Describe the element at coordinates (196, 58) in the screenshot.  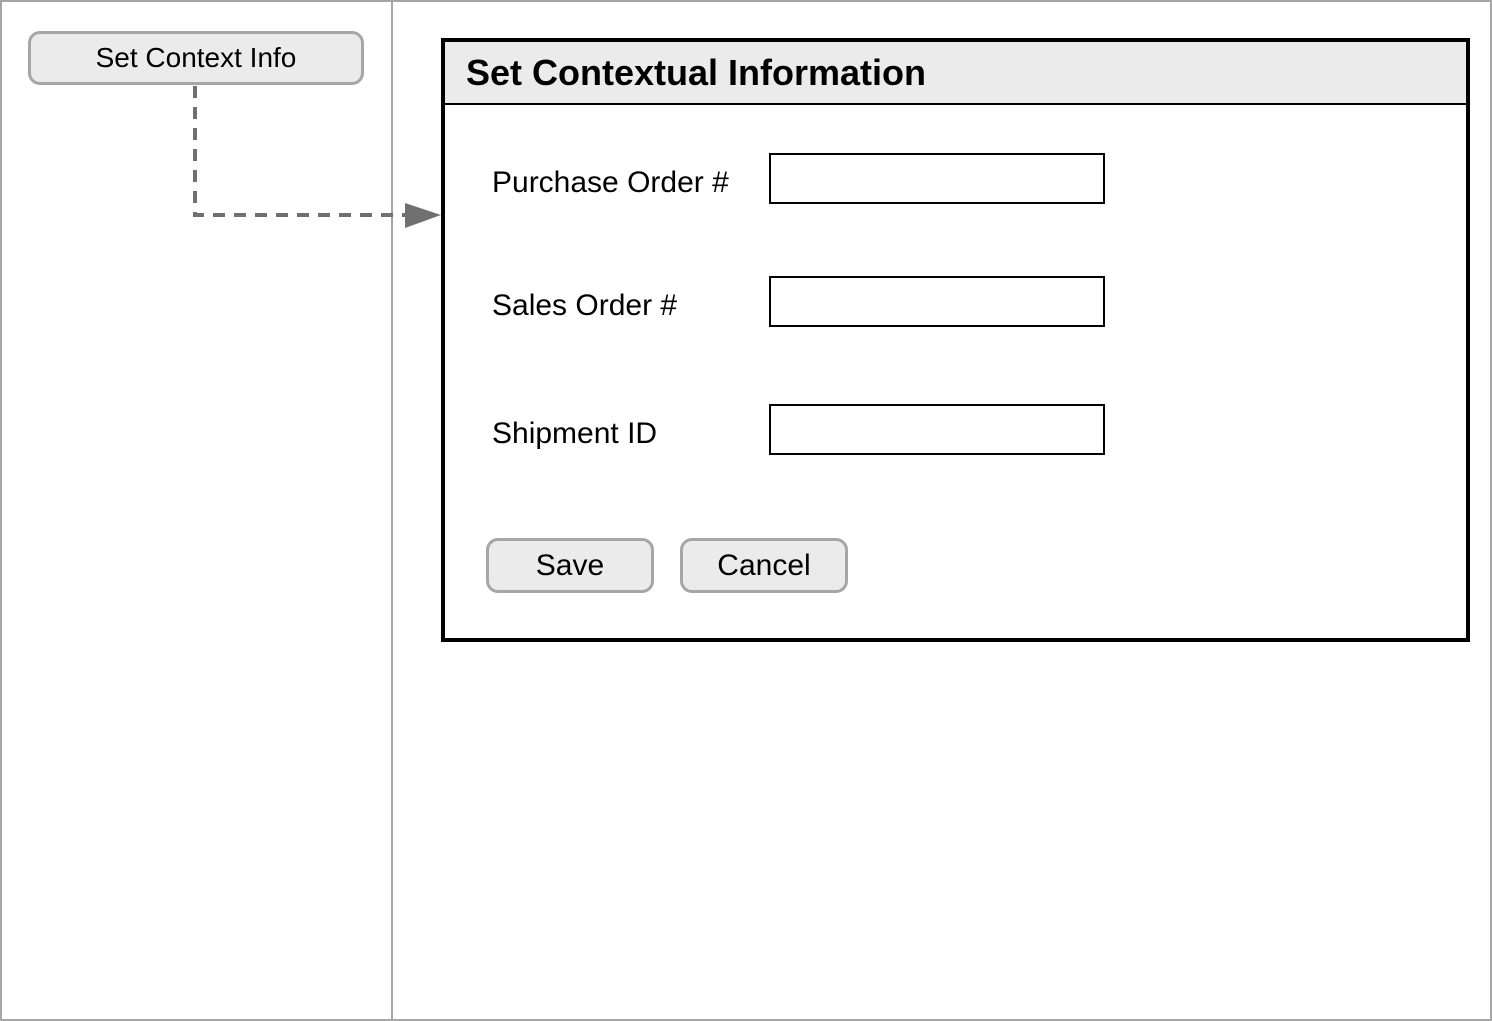
I see `set-context-info-button: Set Context Info` at that location.